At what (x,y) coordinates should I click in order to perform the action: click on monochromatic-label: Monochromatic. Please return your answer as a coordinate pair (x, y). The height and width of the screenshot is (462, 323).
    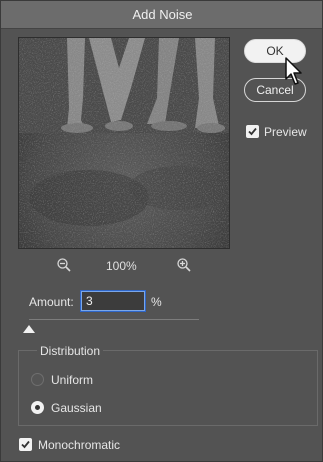
    Looking at the image, I should click on (79, 445).